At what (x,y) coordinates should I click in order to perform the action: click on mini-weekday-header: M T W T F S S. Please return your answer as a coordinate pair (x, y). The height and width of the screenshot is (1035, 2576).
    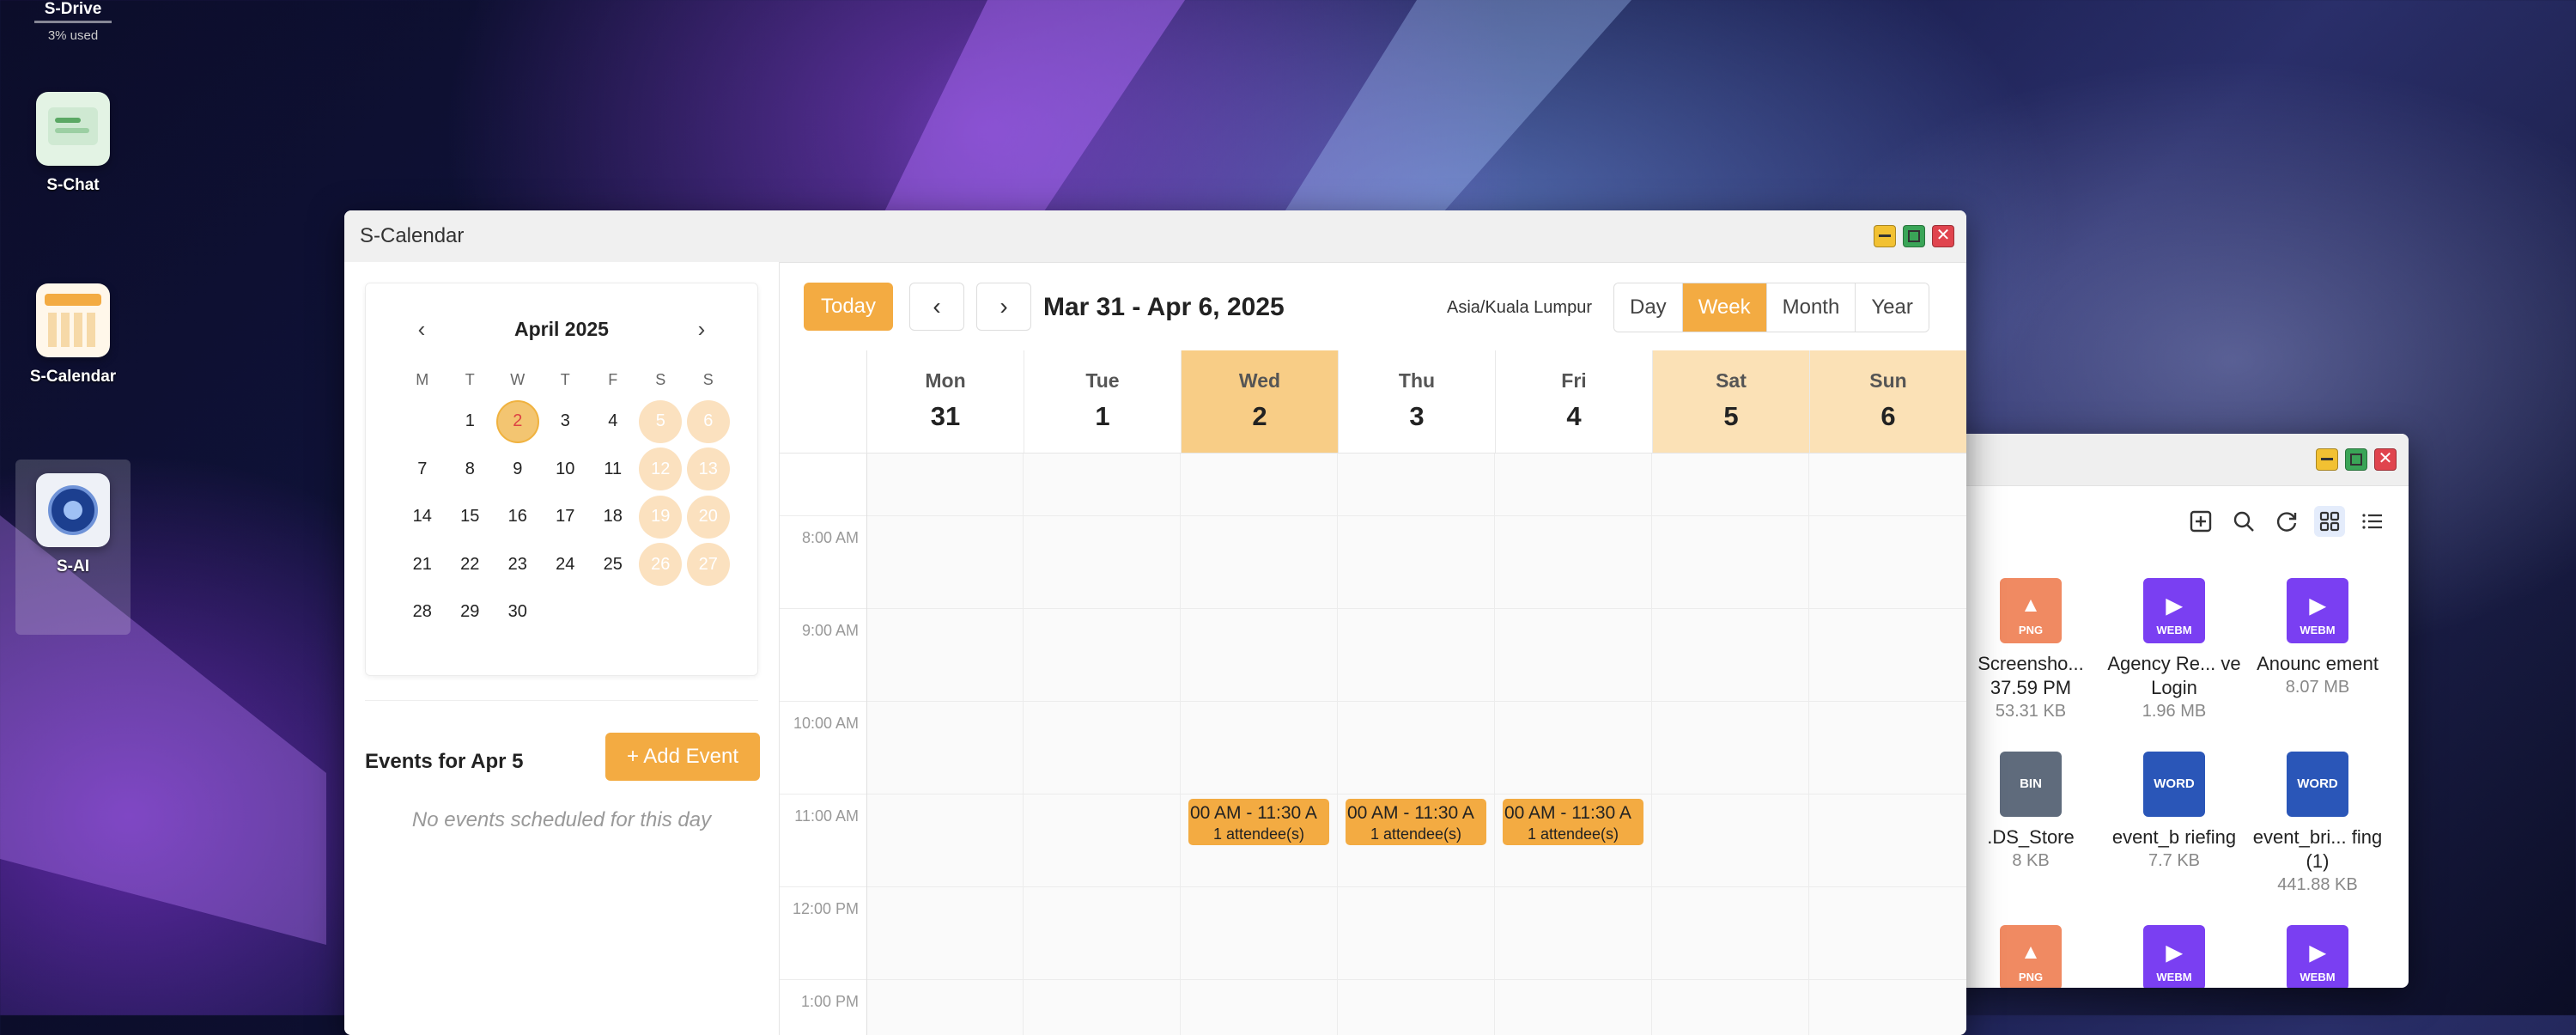
    Looking at the image, I should click on (565, 380).